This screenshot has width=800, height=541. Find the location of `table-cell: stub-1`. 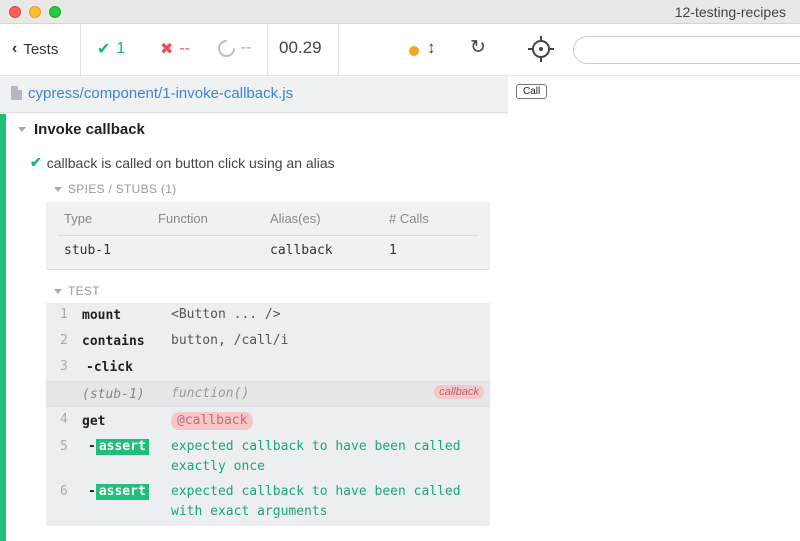

table-cell: stub-1 is located at coordinates (87, 250).